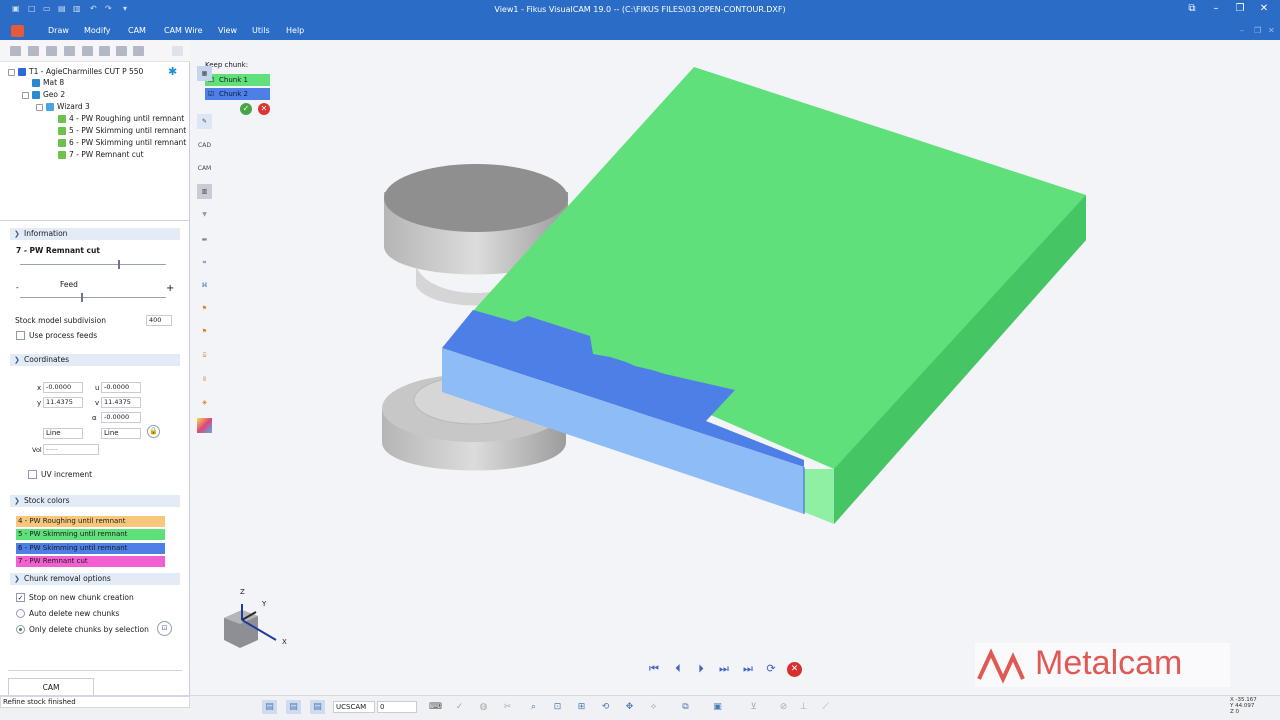 The width and height of the screenshot is (1280, 720). Describe the element at coordinates (701, 669) in the screenshot. I see `play-icon: ⏵` at that location.